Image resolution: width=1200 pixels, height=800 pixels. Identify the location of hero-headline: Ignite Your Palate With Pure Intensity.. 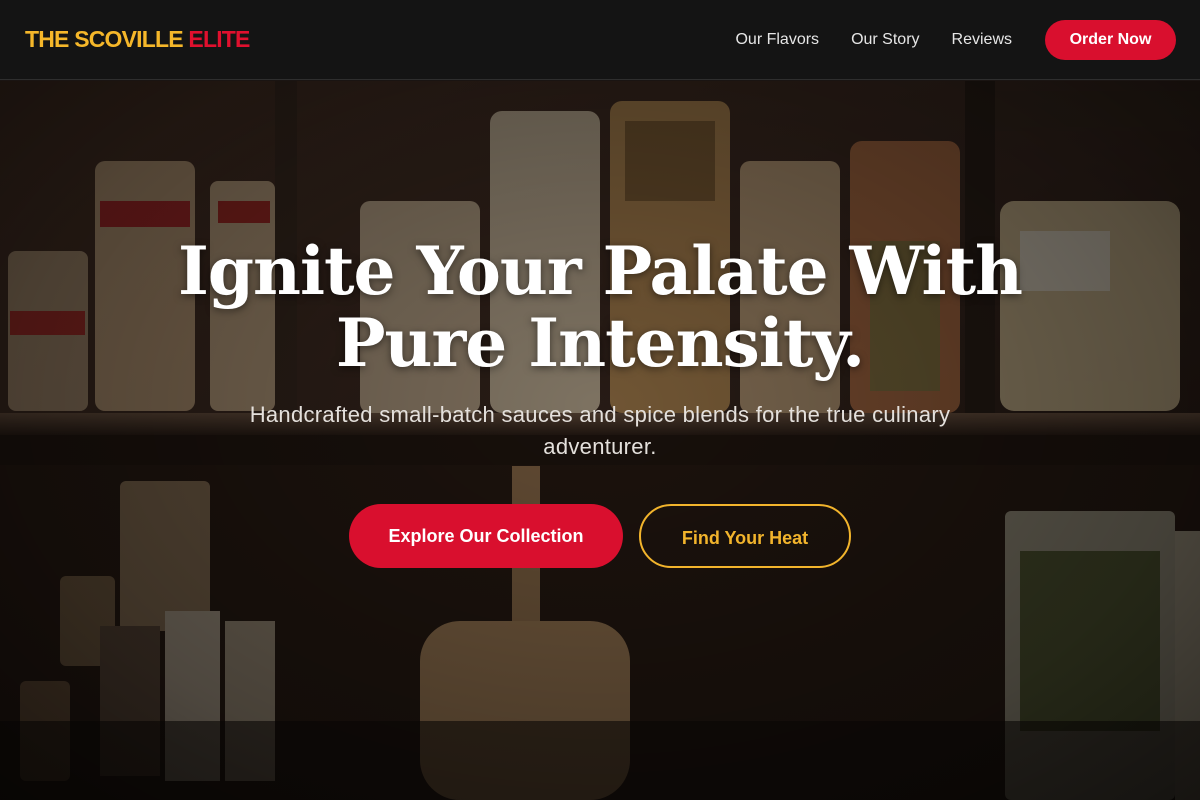
(600, 307).